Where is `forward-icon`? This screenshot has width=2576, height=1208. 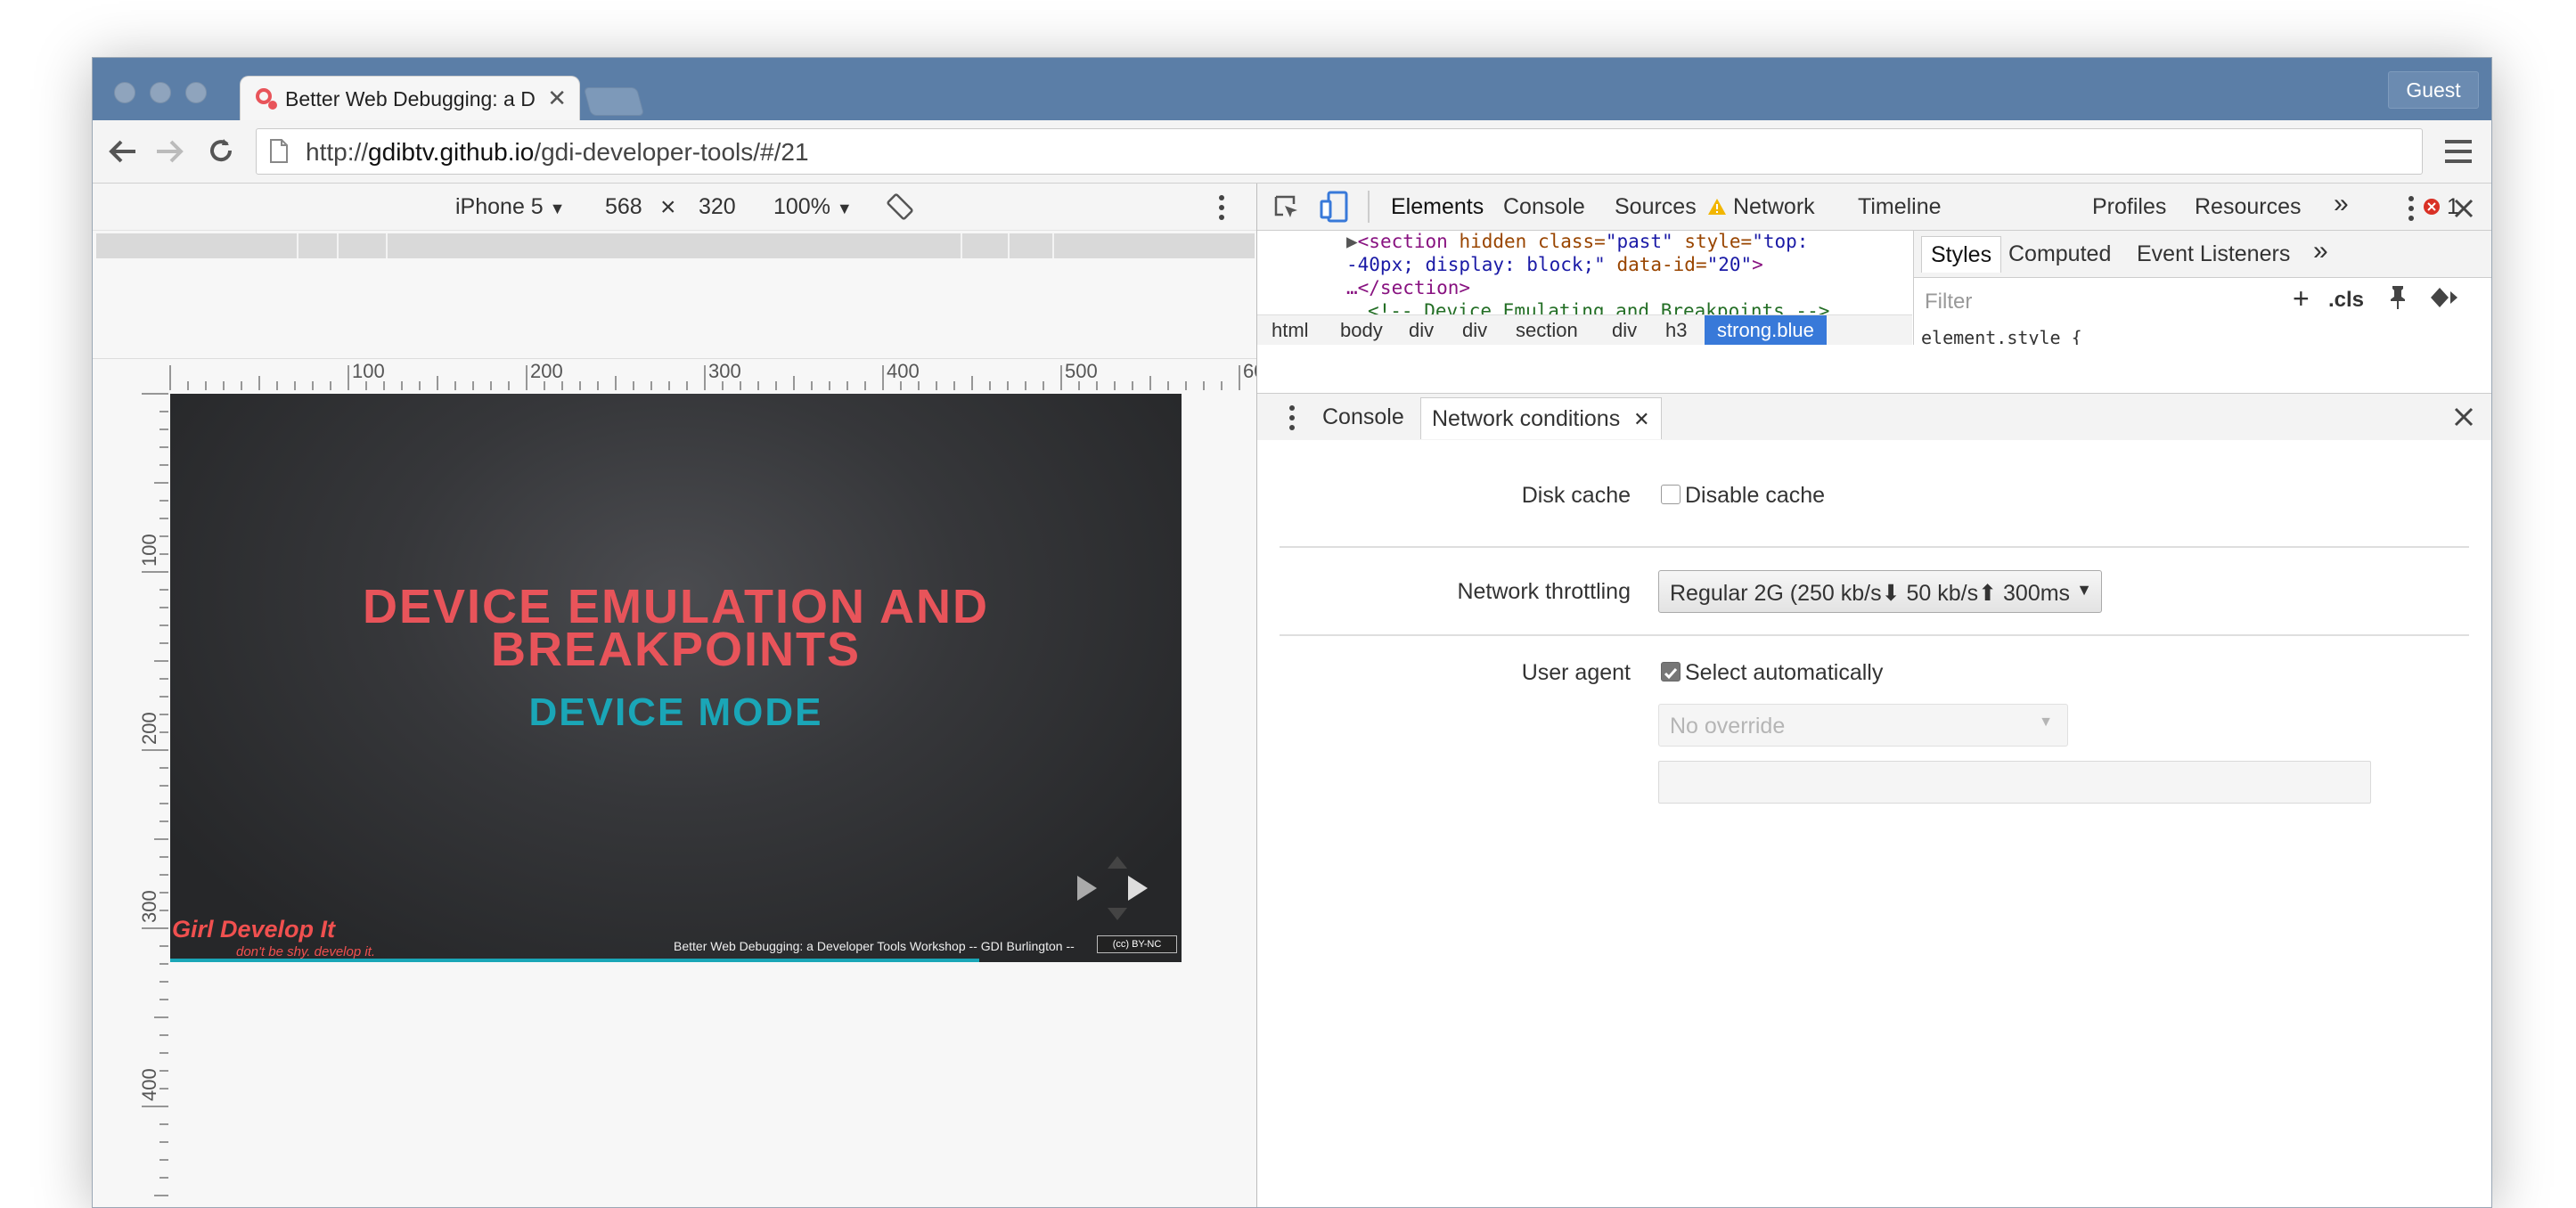
forward-icon is located at coordinates (170, 152).